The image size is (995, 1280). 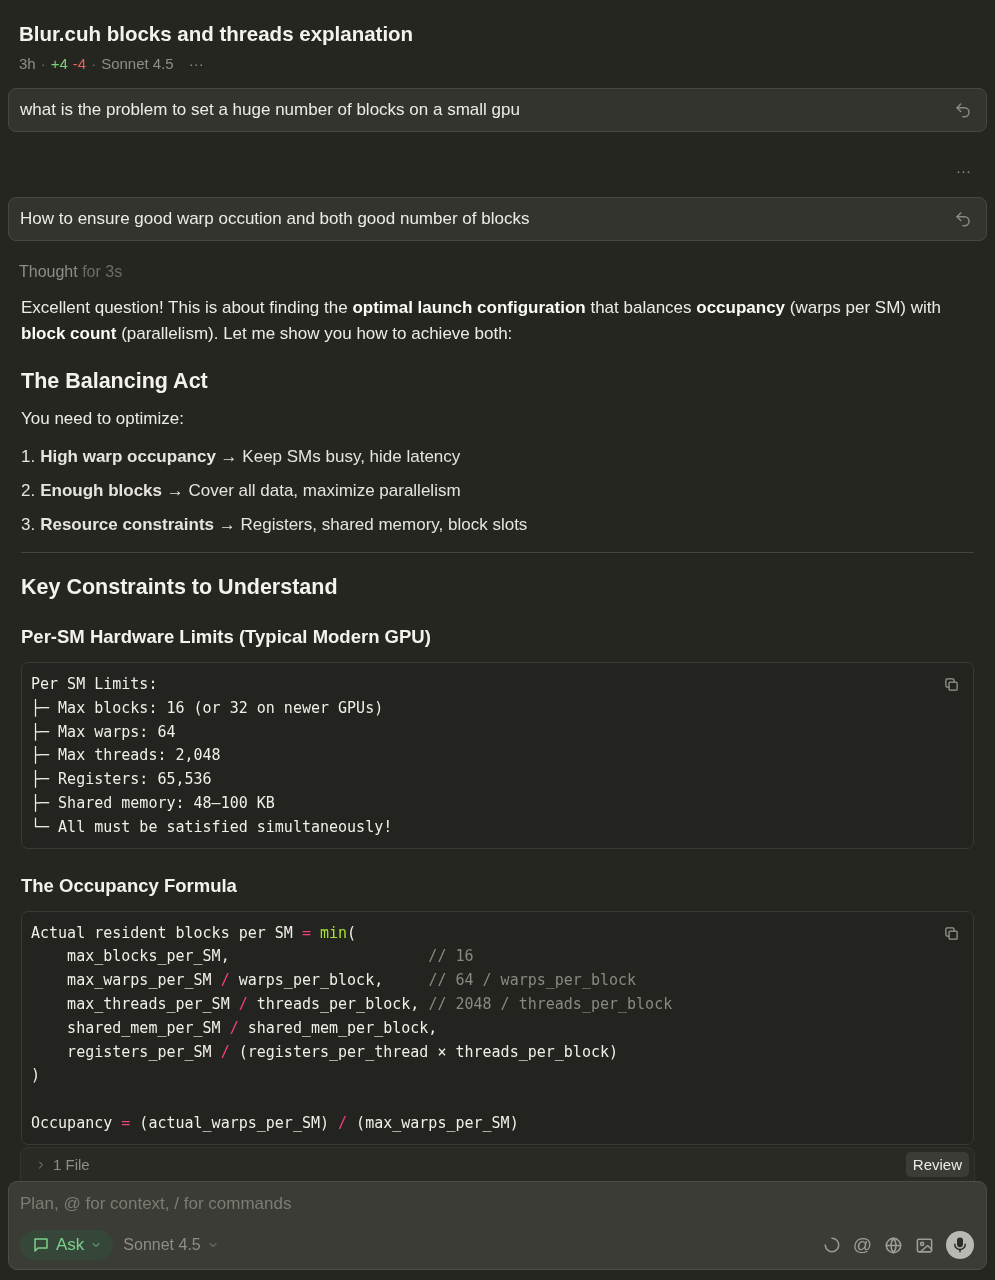 I want to click on code-line: ├─ Max blocks: 16 (or 32 on newer GPUs), so click(x=207, y=707).